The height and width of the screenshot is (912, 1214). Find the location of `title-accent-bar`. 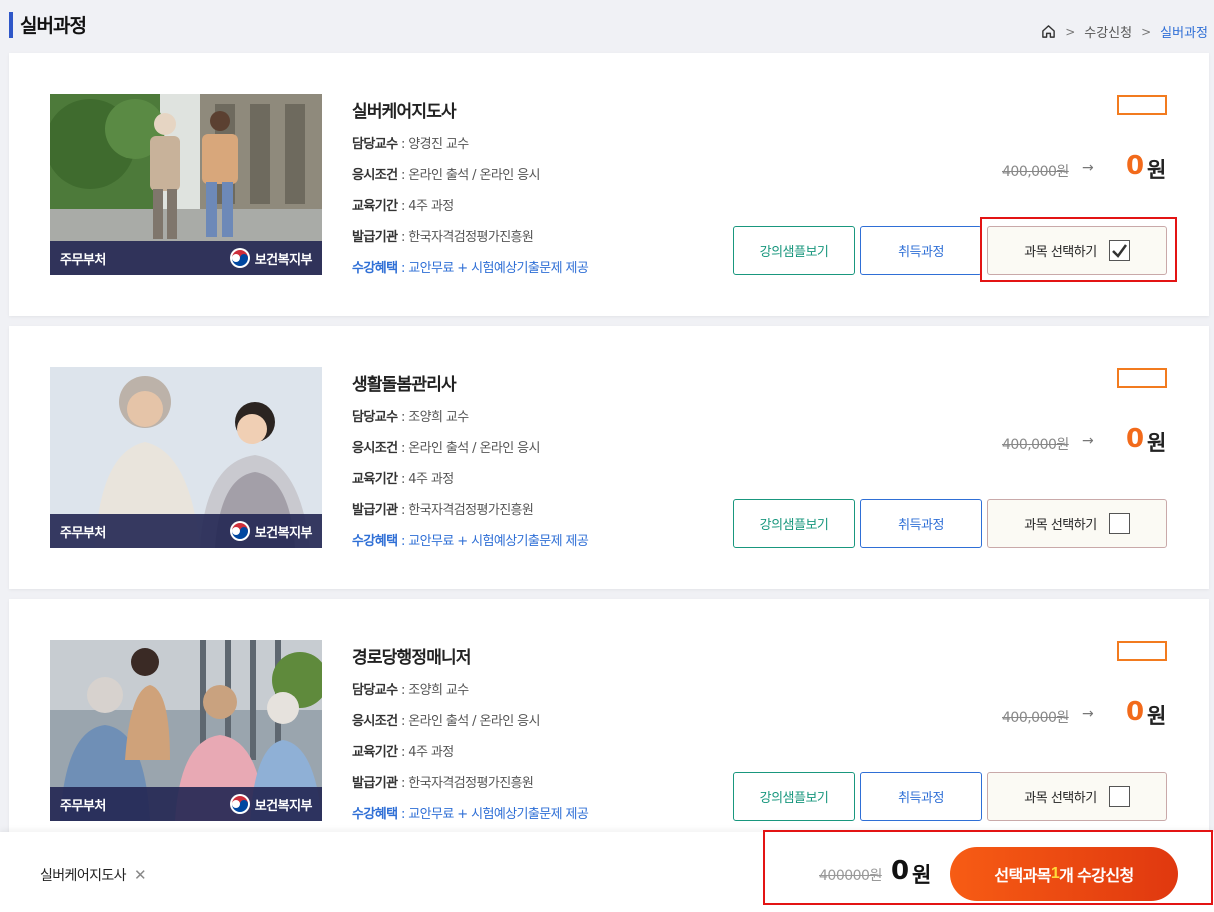

title-accent-bar is located at coordinates (11, 25).